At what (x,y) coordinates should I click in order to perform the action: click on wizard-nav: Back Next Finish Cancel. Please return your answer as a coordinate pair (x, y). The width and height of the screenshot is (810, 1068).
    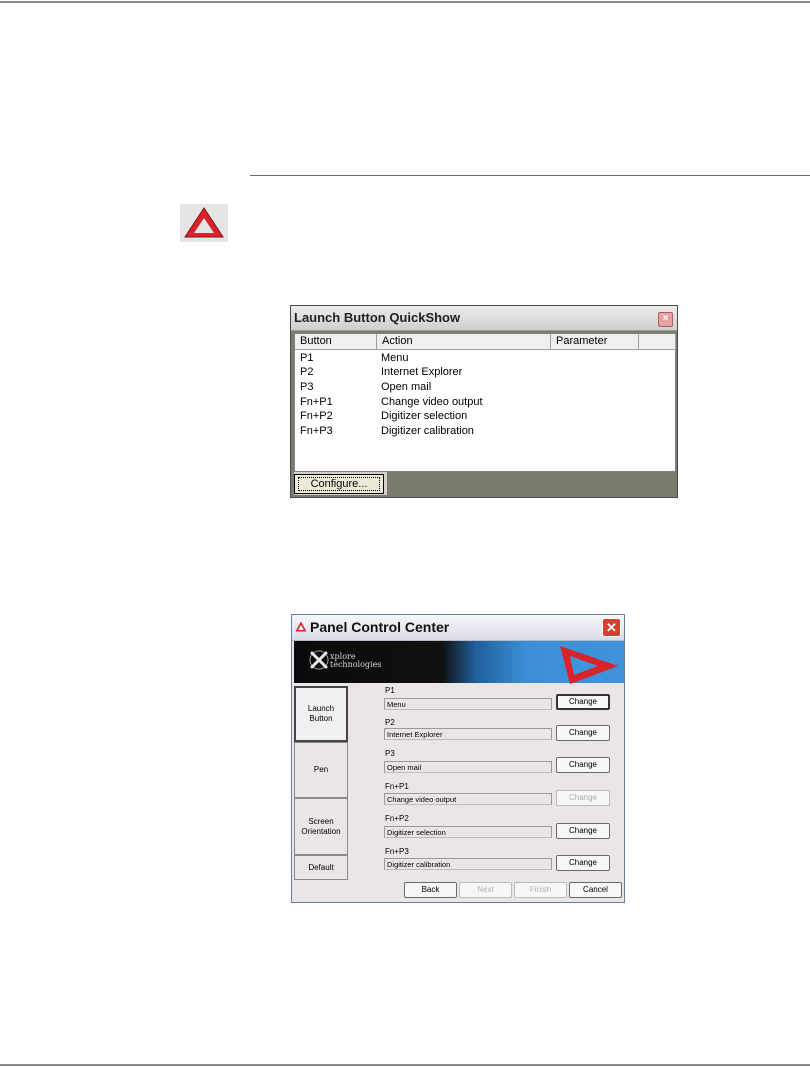
    Looking at the image, I should click on (458, 892).